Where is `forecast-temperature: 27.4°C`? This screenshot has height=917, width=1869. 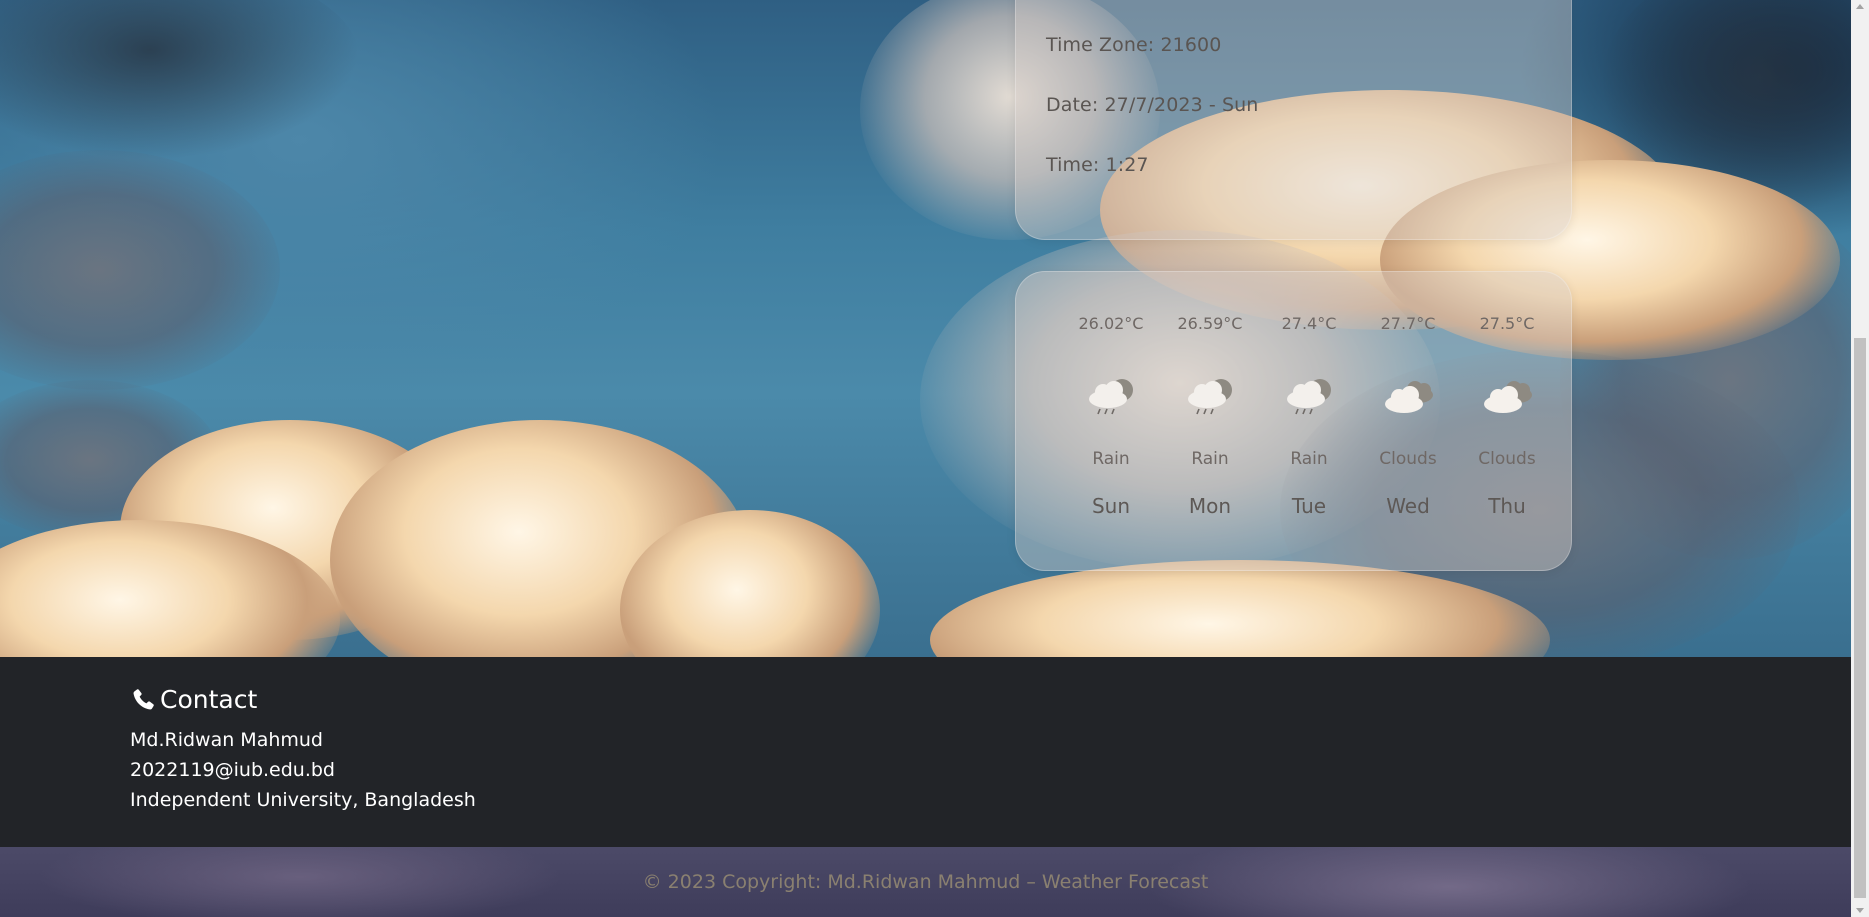 forecast-temperature: 27.4°C is located at coordinates (1309, 323).